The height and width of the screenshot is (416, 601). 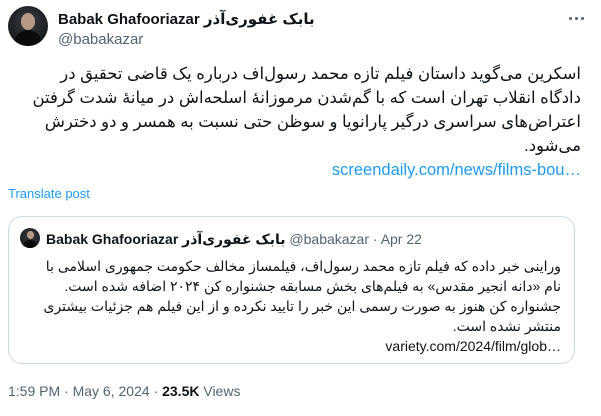 What do you see at coordinates (30, 238) in the screenshot?
I see `quoted-author-avatar` at bounding box center [30, 238].